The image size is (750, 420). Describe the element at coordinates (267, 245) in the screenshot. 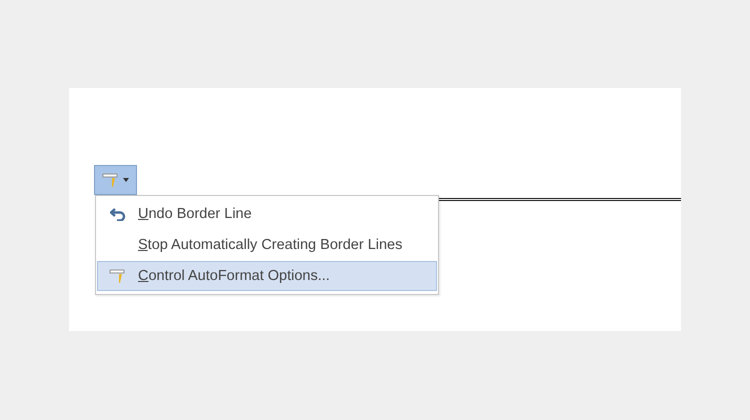

I see `menu-item: Stop Automatically Creating Border Lines` at that location.